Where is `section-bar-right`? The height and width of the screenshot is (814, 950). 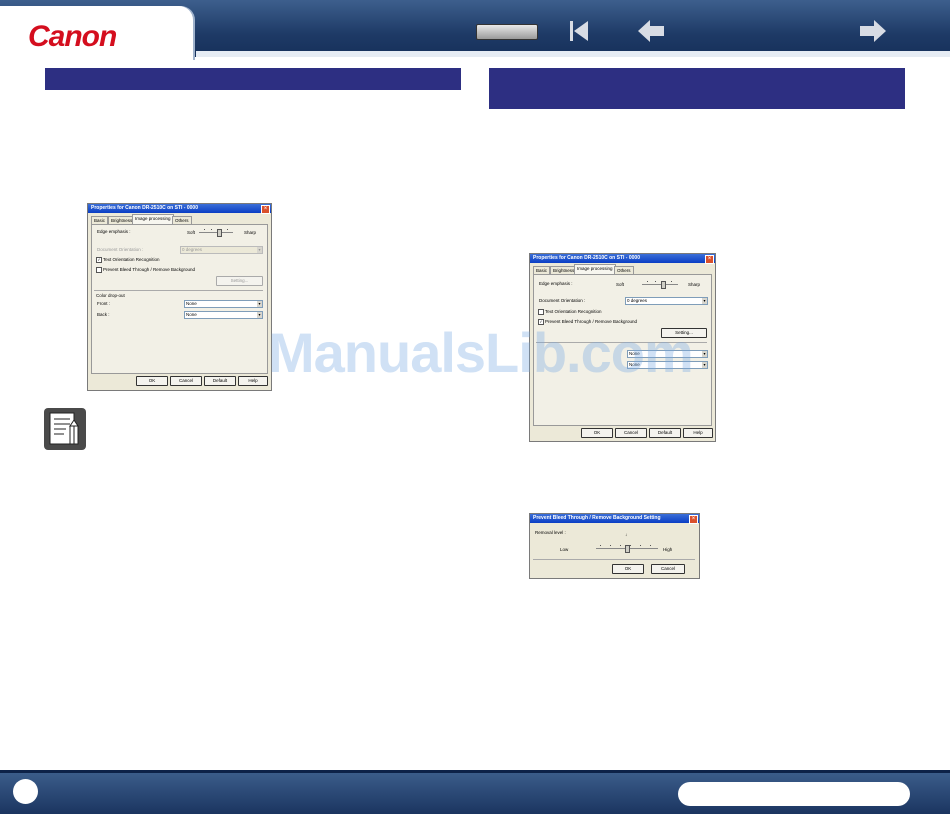
section-bar-right is located at coordinates (697, 88).